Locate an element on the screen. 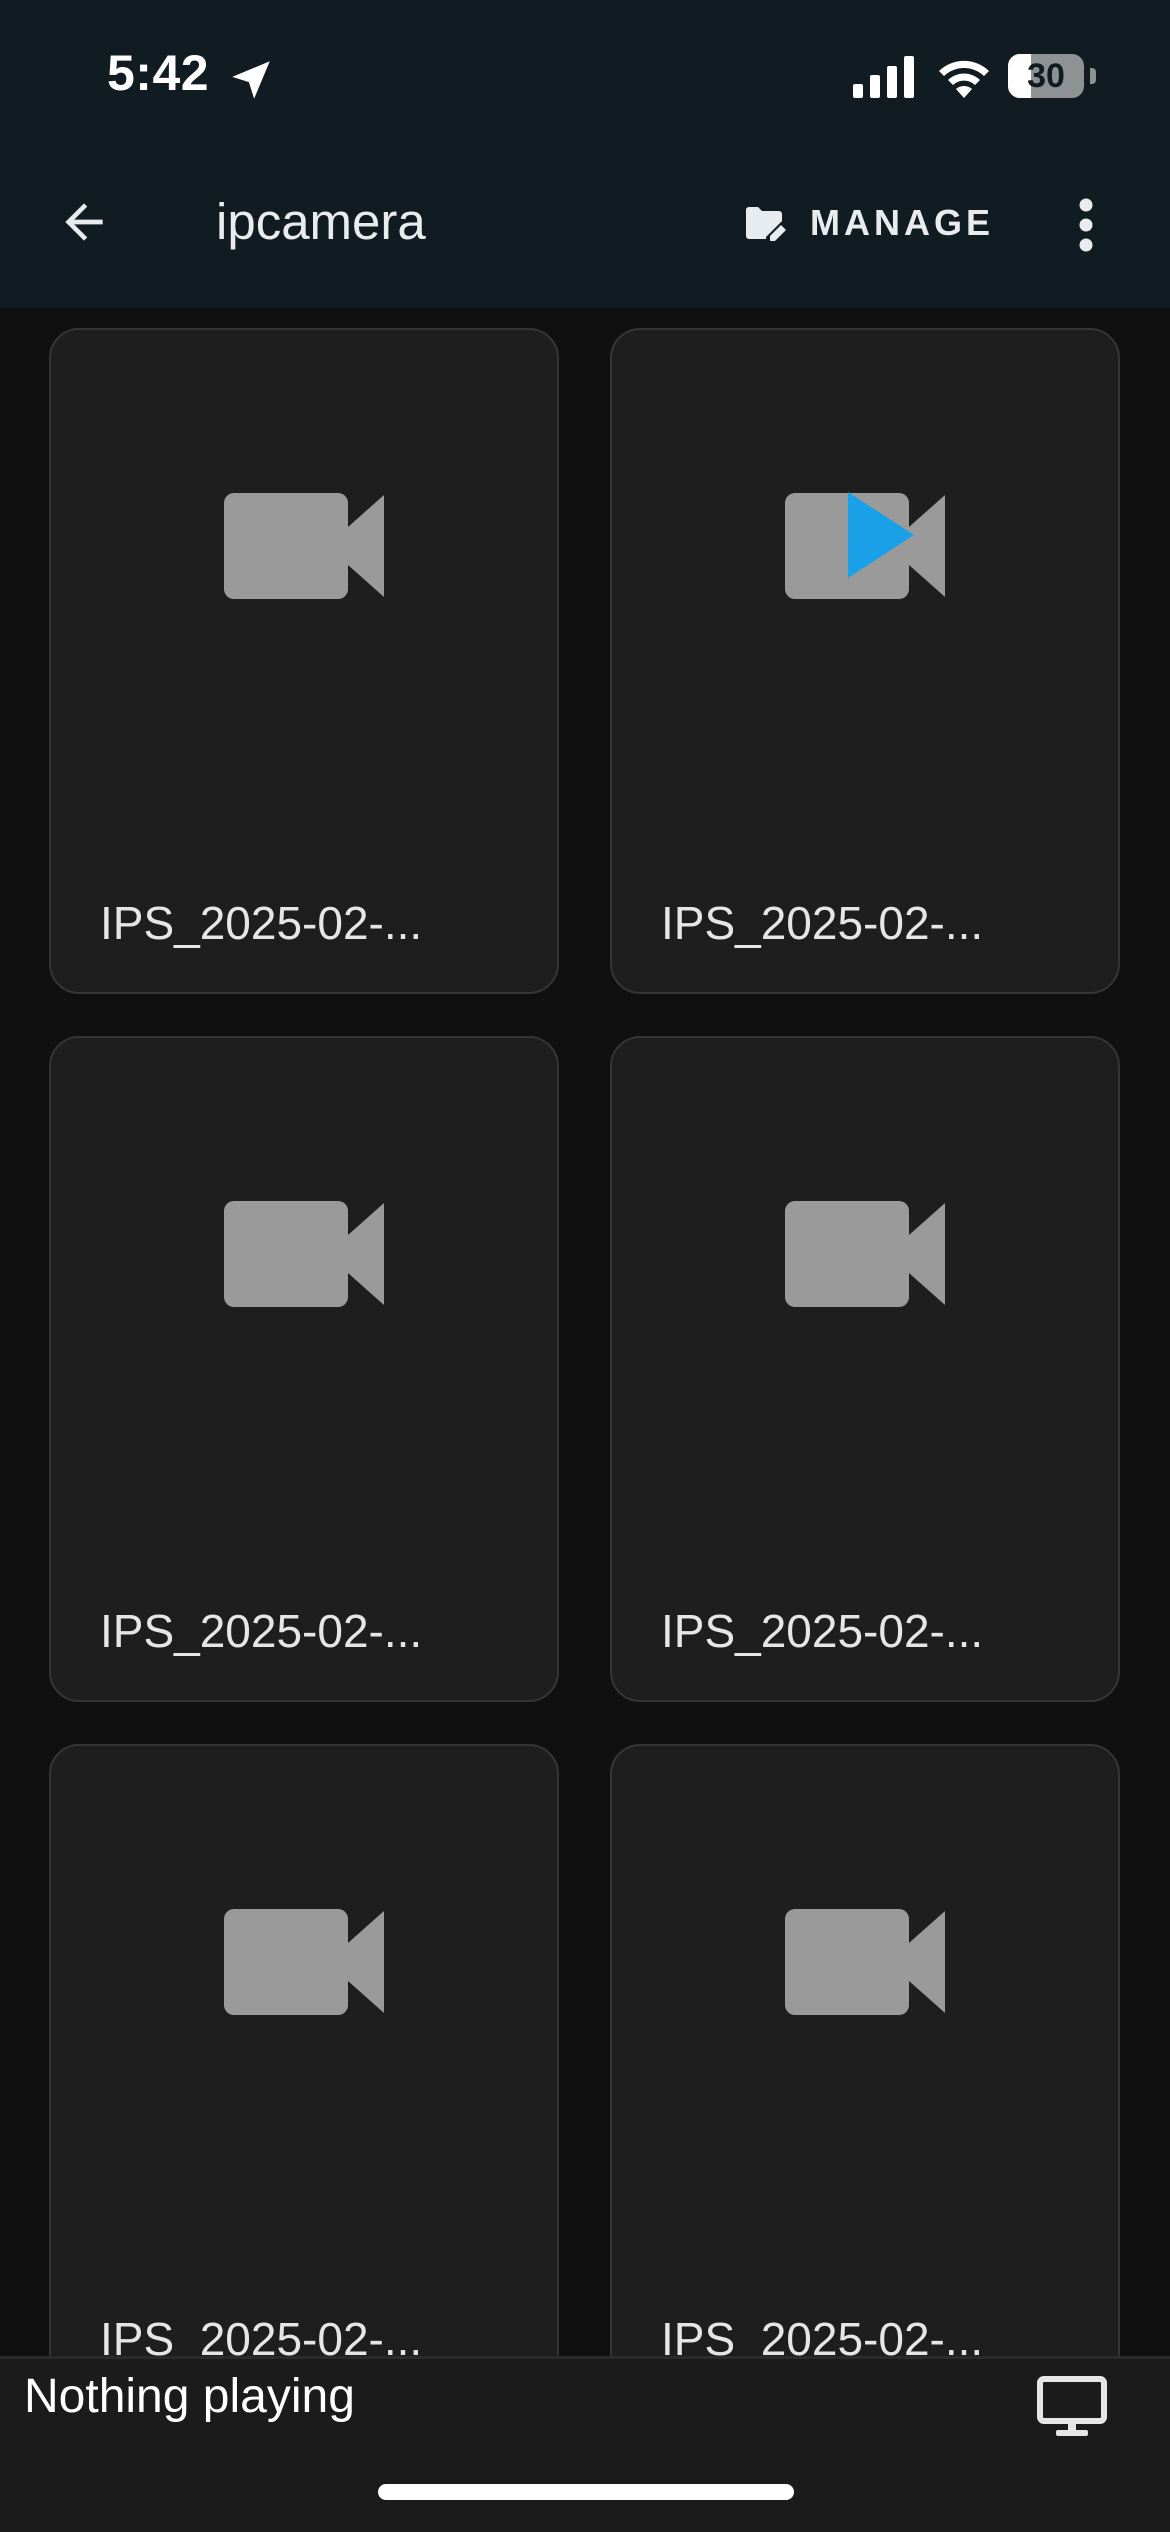 The height and width of the screenshot is (2532, 1170). now-playing-status: Nothing playing is located at coordinates (189, 2396).